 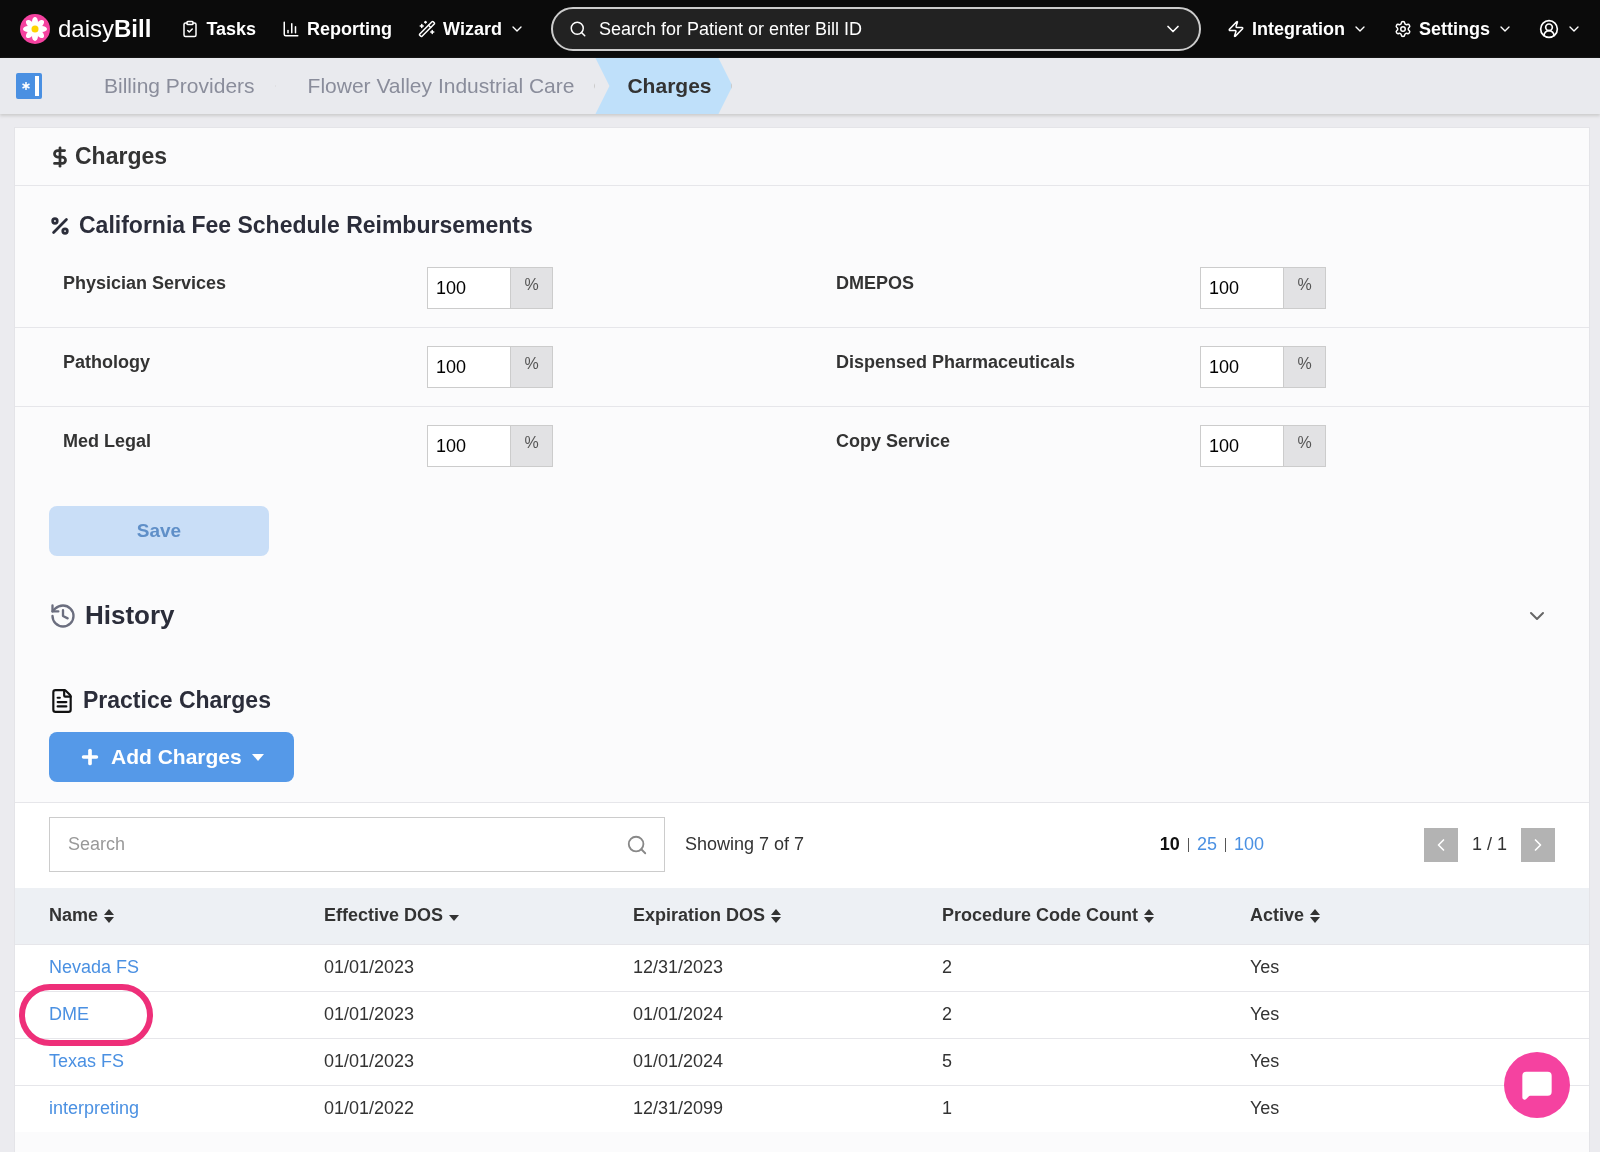 I want to click on table-cell: 1, so click(x=947, y=1108).